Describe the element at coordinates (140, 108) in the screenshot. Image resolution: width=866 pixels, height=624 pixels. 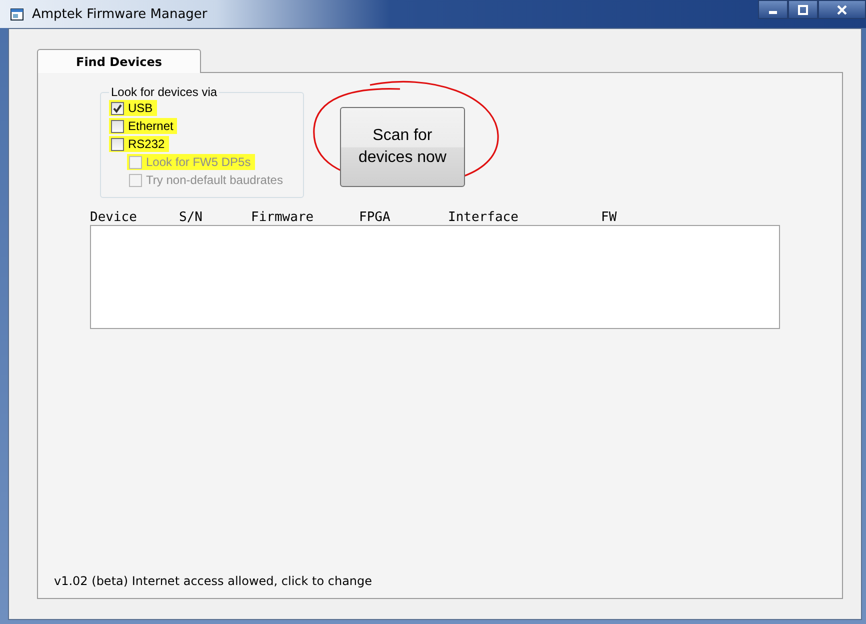
I see `checkbox-label: USB` at that location.